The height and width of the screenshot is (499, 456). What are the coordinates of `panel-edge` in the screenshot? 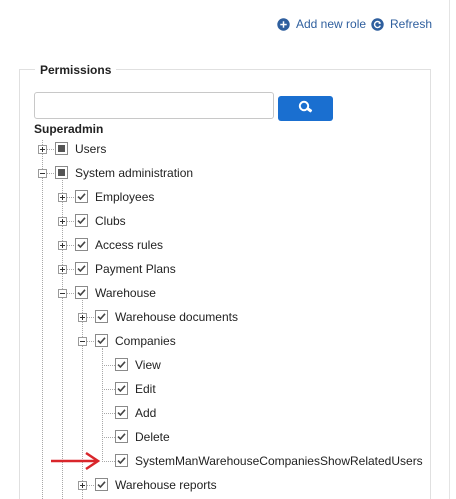 It's located at (449, 249).